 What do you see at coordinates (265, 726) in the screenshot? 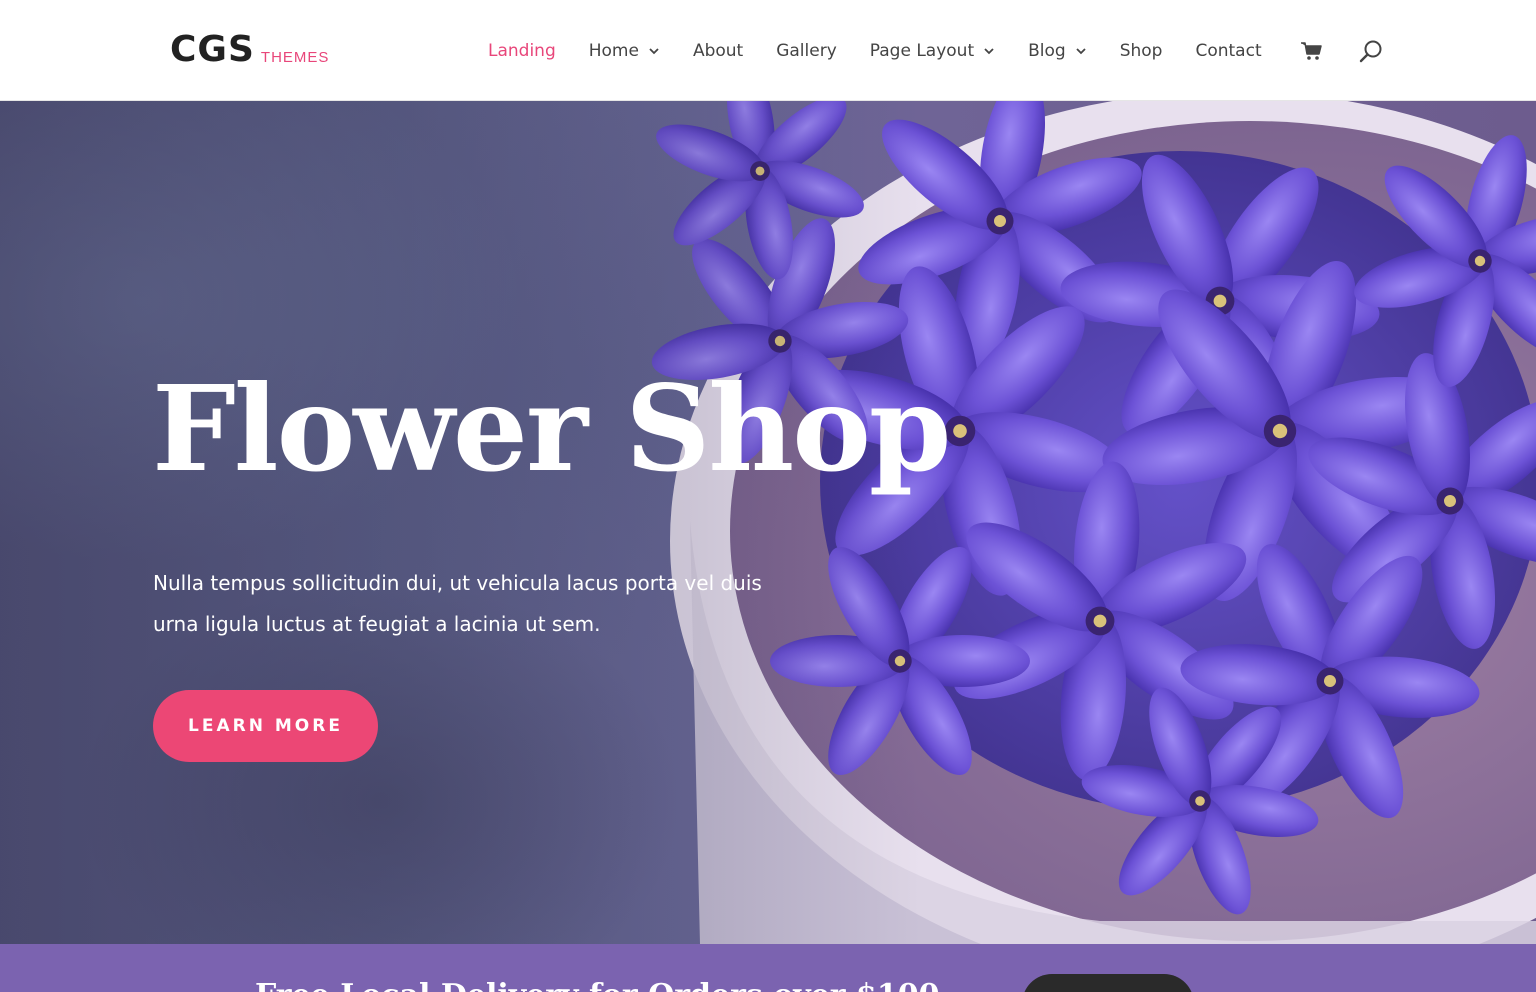
I see `learn-more-button: LEARN MORE` at bounding box center [265, 726].